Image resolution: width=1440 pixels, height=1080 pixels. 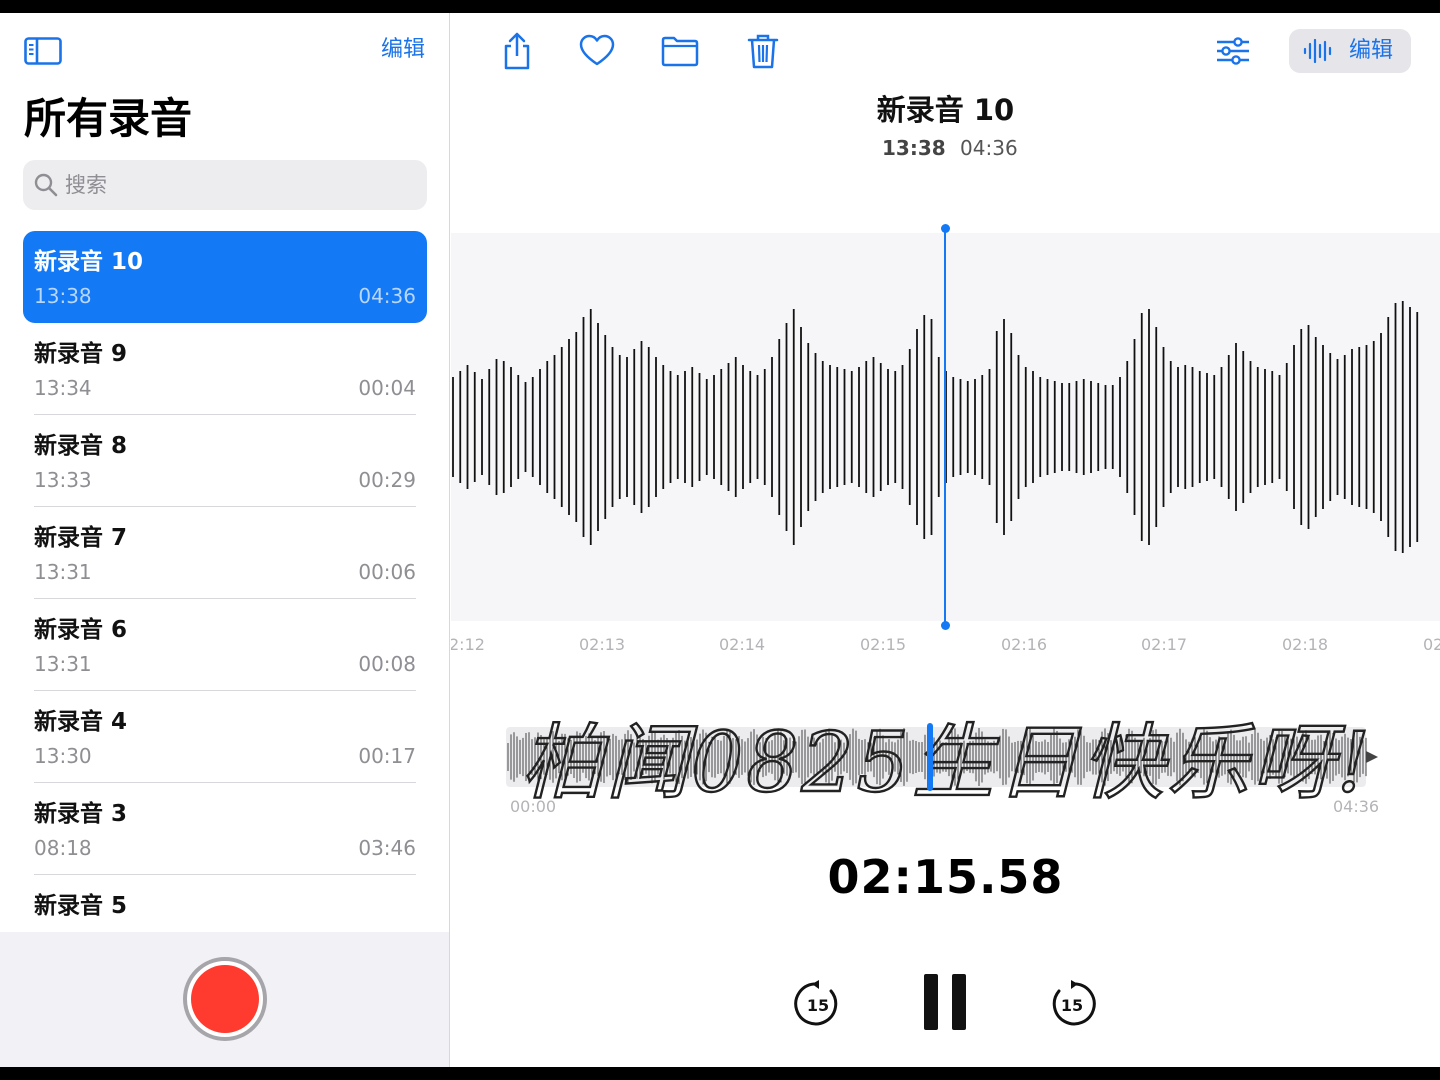 I want to click on recording-time: 08:18, so click(x=63, y=848).